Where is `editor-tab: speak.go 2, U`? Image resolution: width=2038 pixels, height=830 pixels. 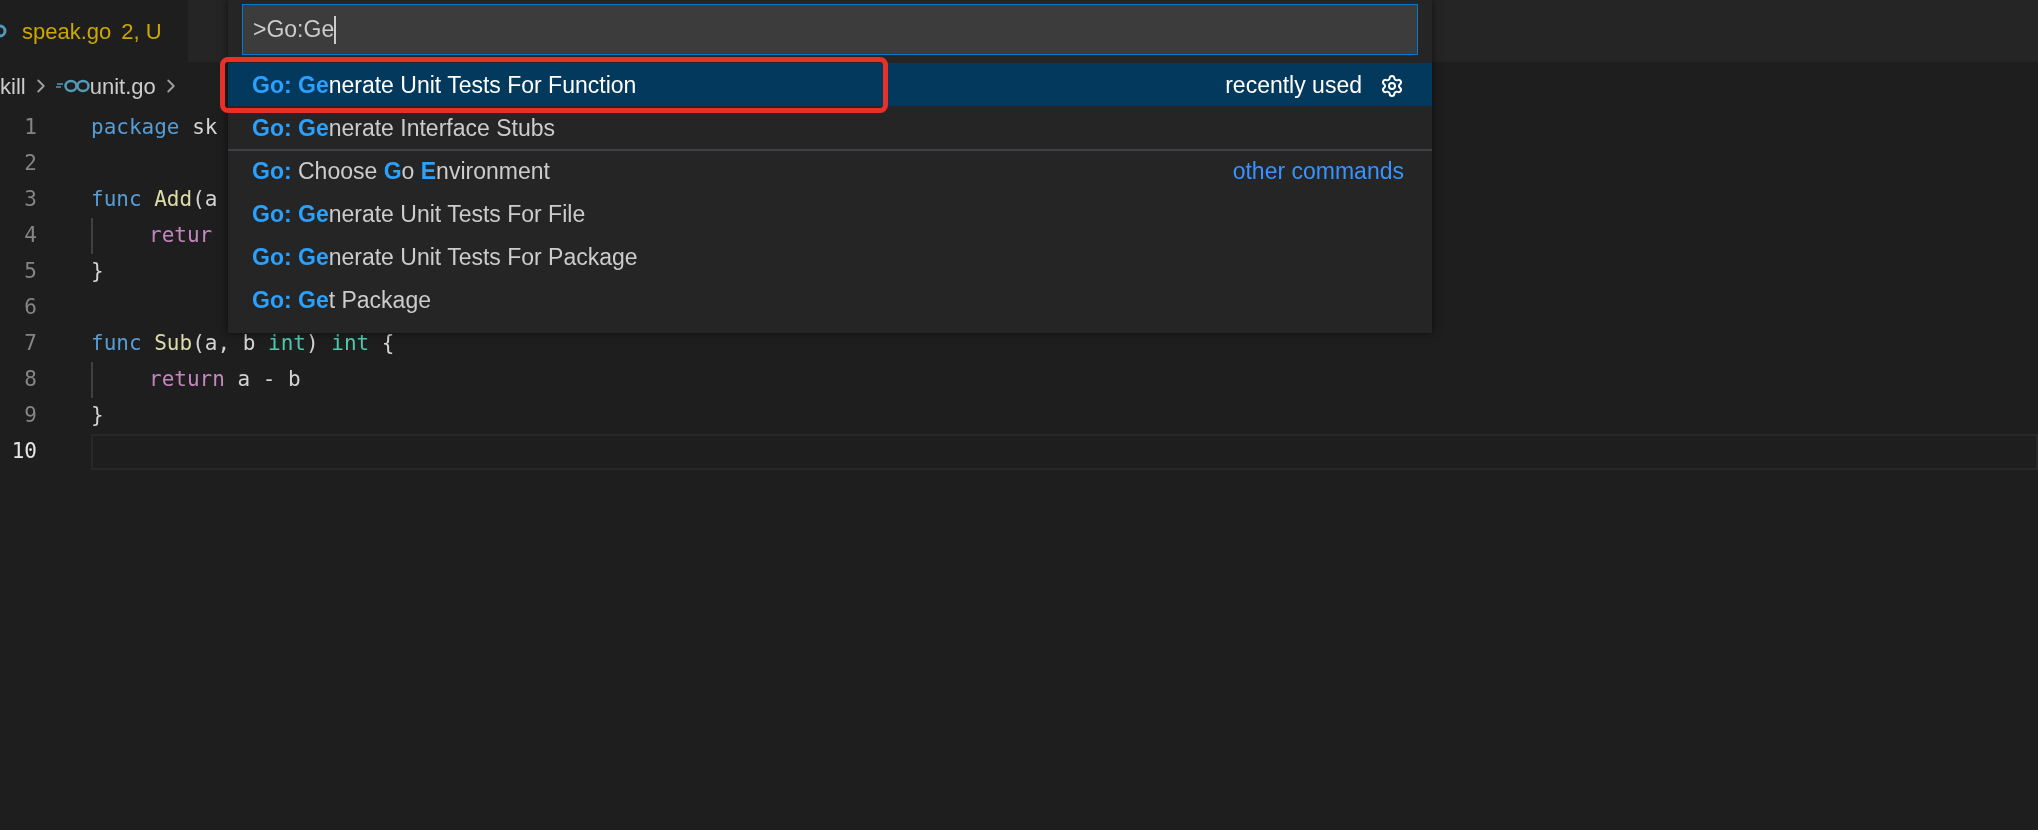 editor-tab: speak.go 2, U is located at coordinates (94, 31).